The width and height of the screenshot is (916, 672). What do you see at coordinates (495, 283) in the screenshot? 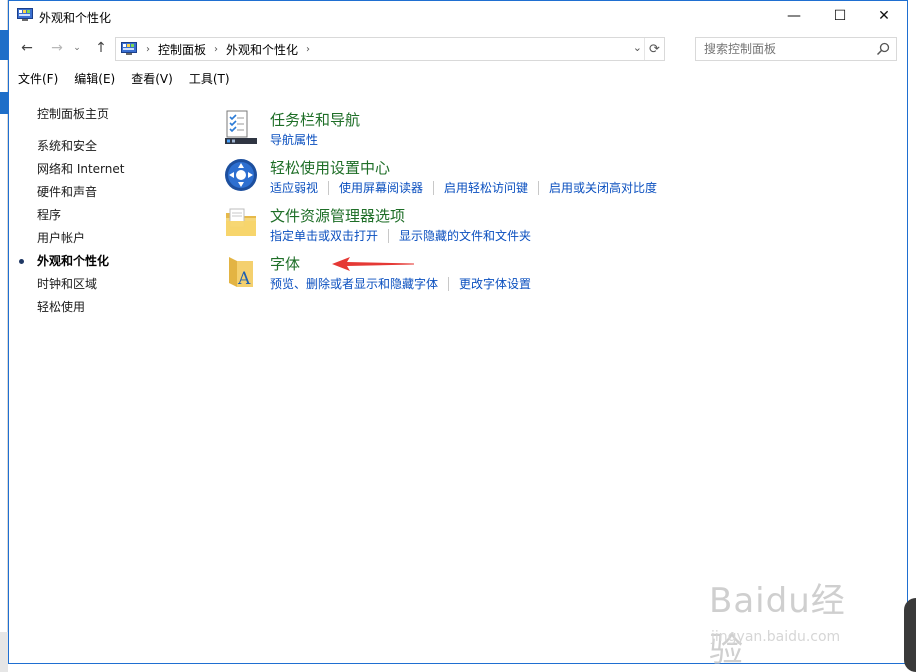
I see `link-font-settings: 更改字体设置` at bounding box center [495, 283].